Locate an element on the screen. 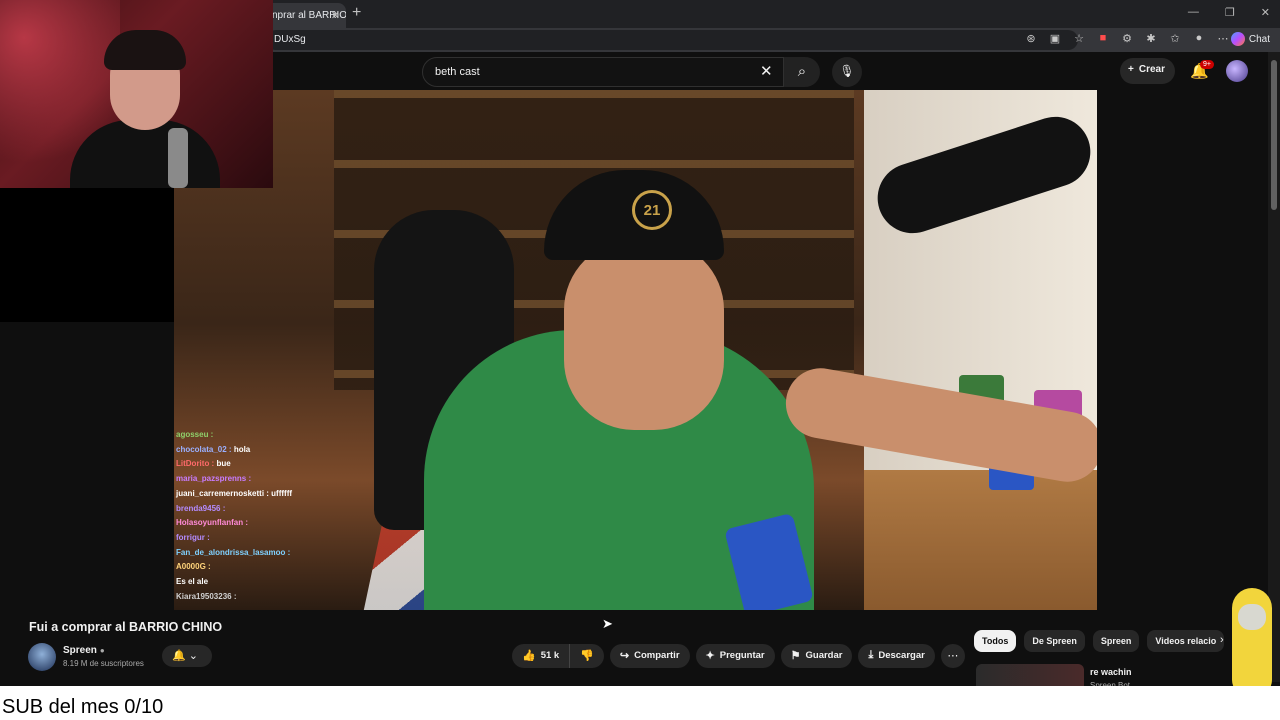 The height and width of the screenshot is (720, 1280). related-video-thumbnail is located at coordinates (1030, 675).